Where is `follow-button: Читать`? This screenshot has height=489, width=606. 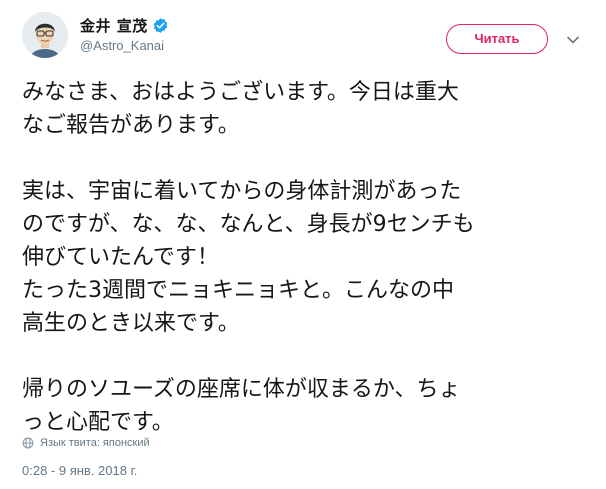
follow-button: Читать is located at coordinates (497, 39).